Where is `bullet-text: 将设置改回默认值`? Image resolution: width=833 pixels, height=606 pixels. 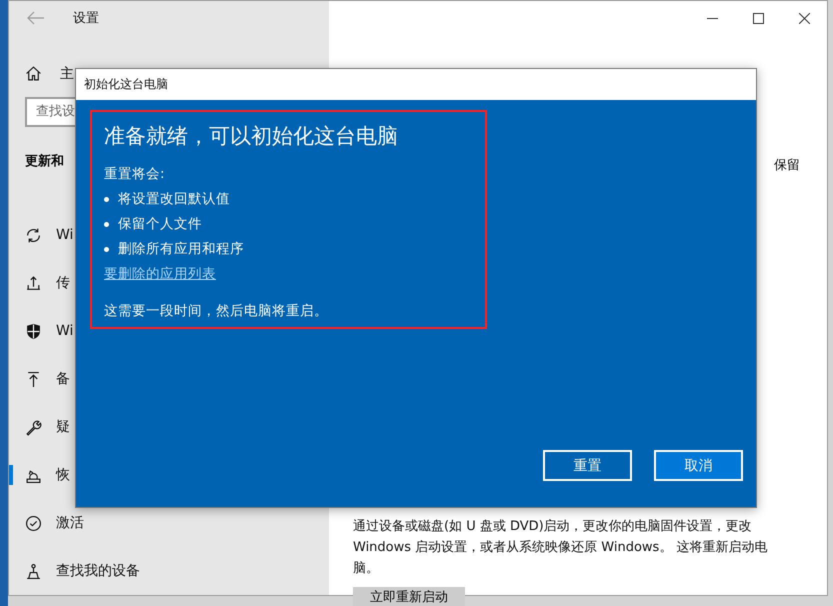 bullet-text: 将设置改回默认值 is located at coordinates (174, 199).